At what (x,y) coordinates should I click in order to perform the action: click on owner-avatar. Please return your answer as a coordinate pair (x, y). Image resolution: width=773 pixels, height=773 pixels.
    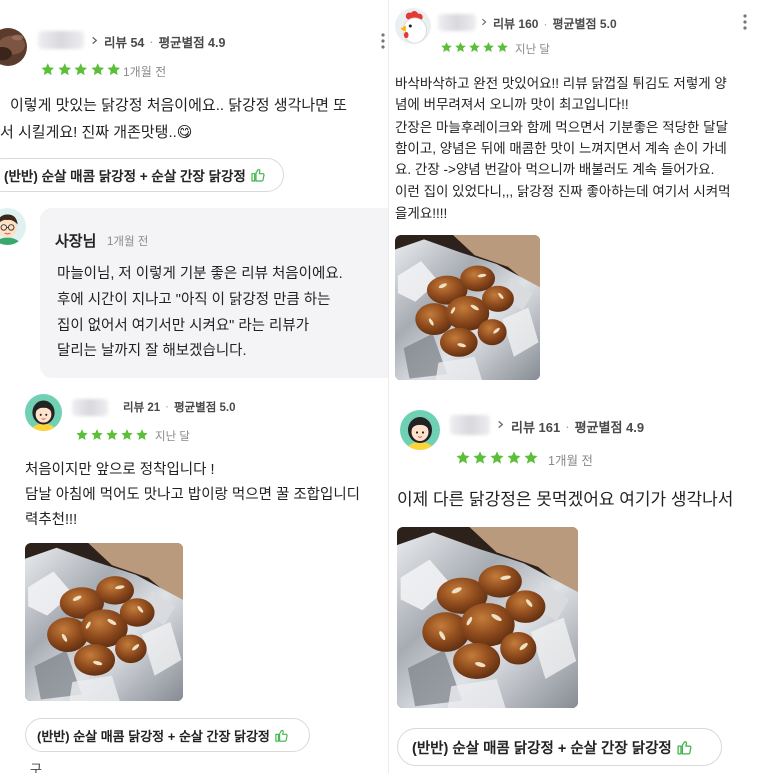
    Looking at the image, I should click on (13, 226).